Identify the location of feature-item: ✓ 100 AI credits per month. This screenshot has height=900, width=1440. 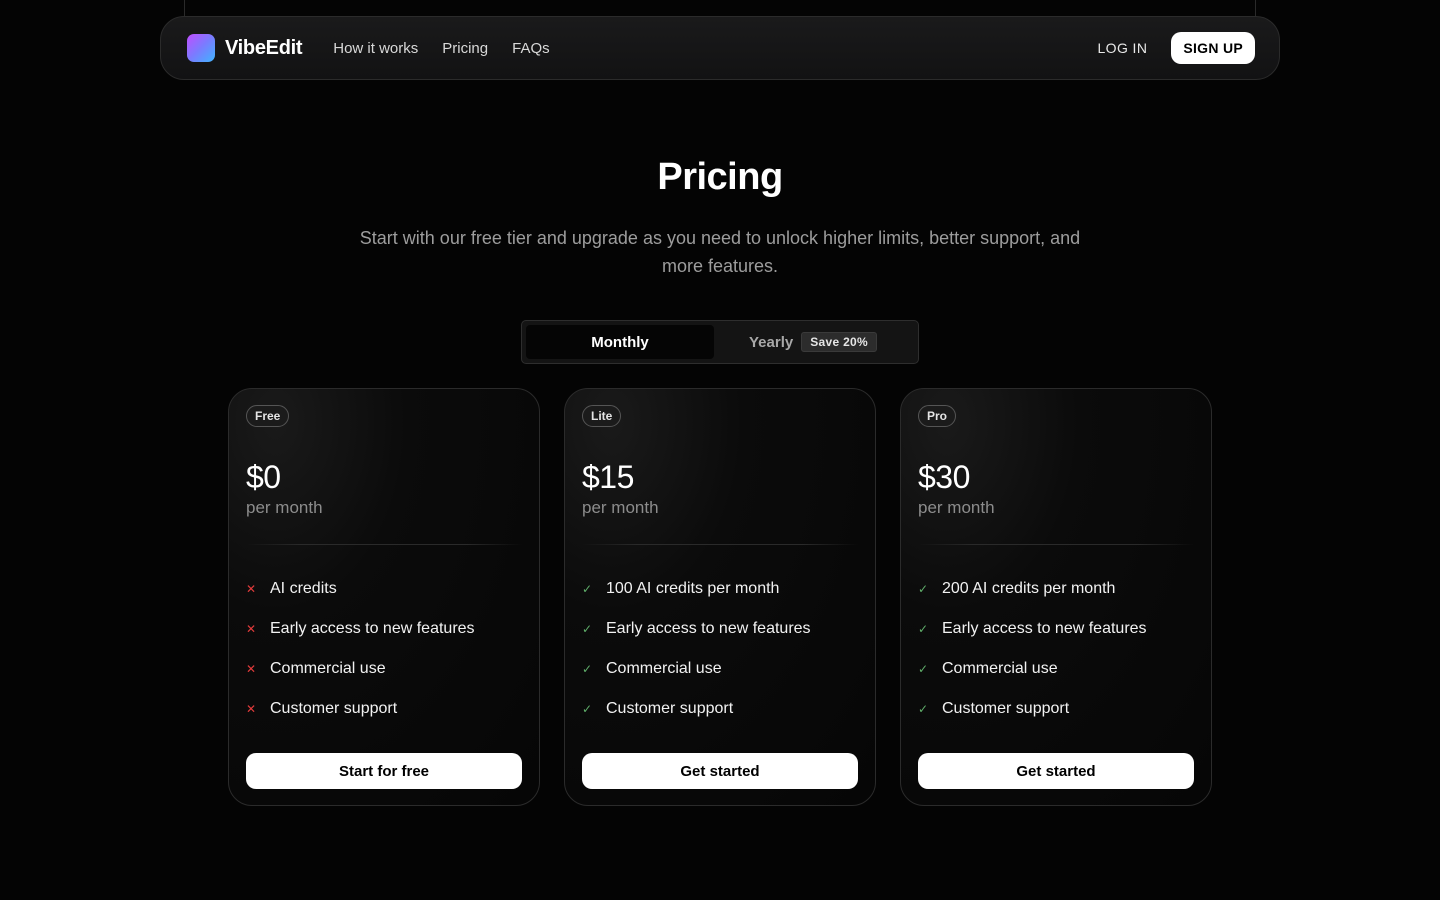
(720, 589).